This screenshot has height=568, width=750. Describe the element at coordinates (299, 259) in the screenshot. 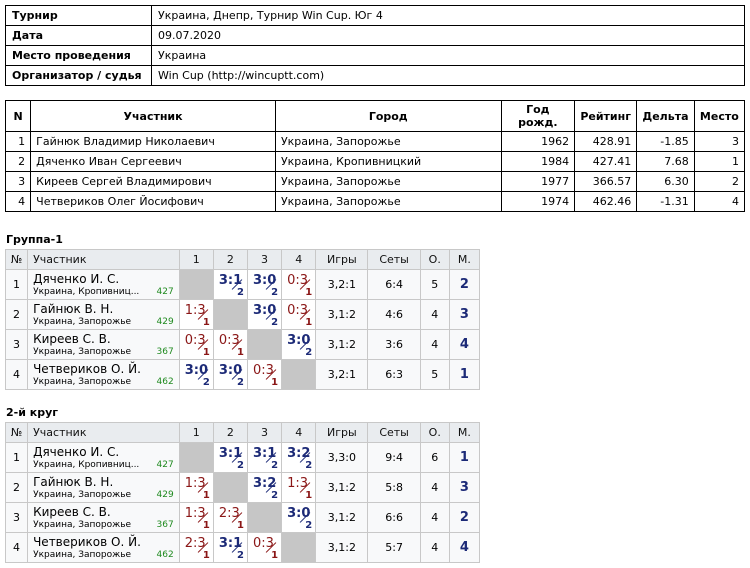

I see `group-col-header: 4` at that location.